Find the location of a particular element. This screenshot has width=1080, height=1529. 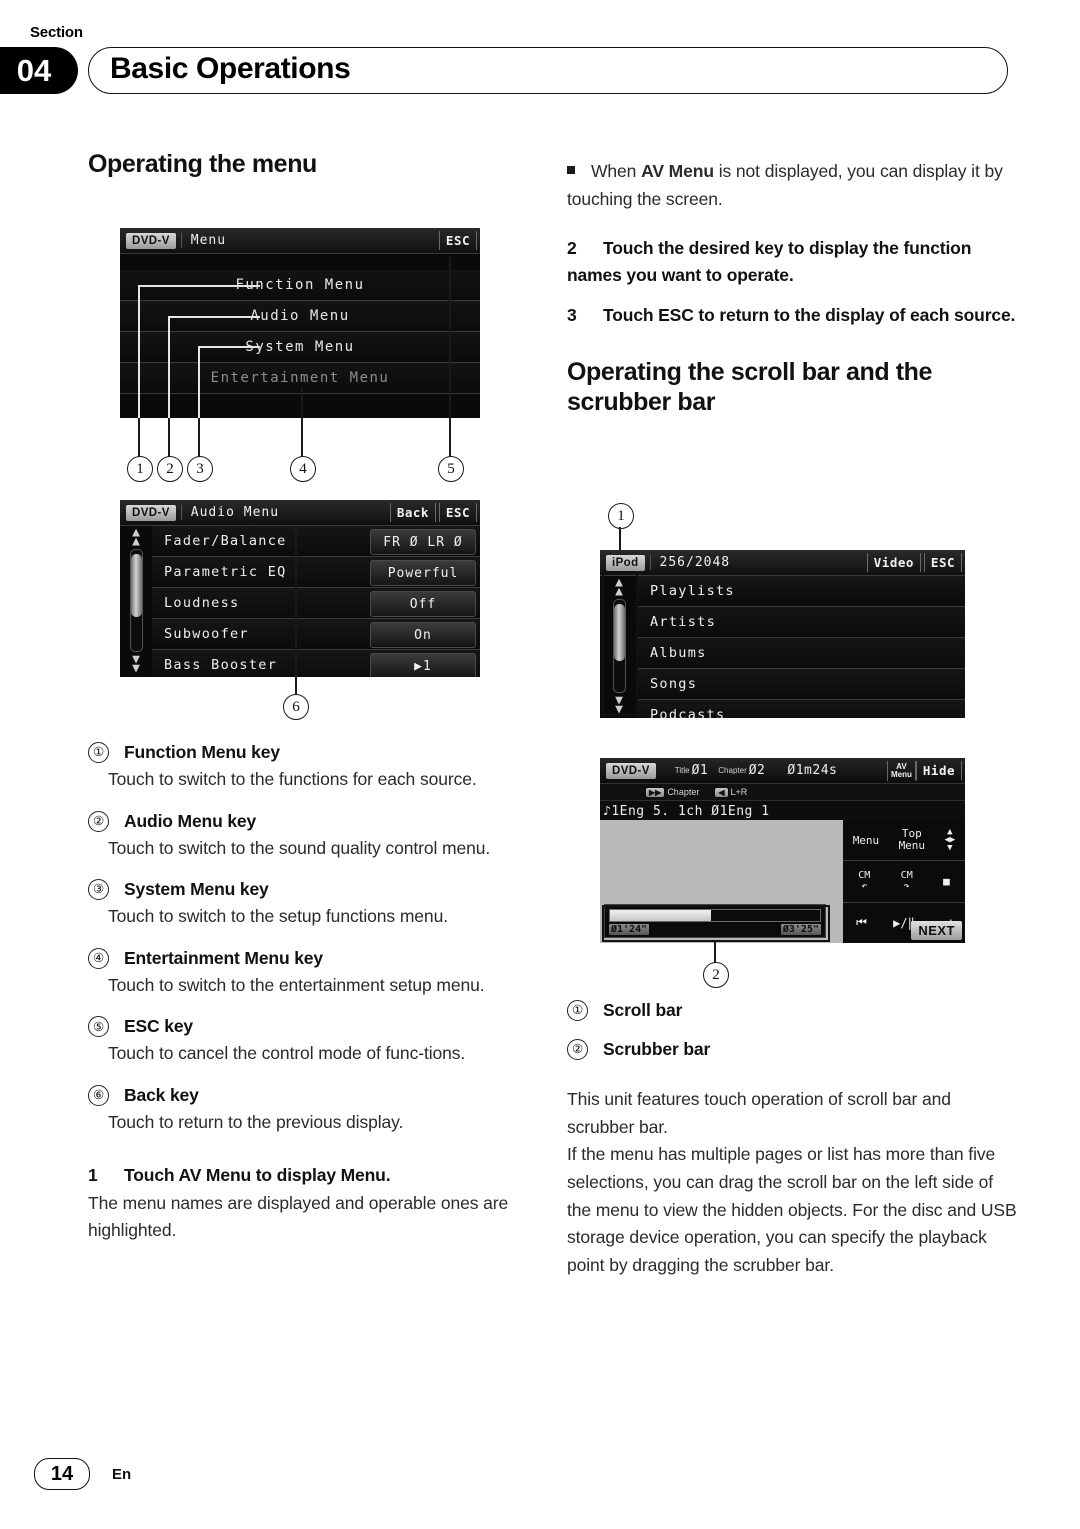

chapter-label: Chapter is located at coordinates (732, 770).